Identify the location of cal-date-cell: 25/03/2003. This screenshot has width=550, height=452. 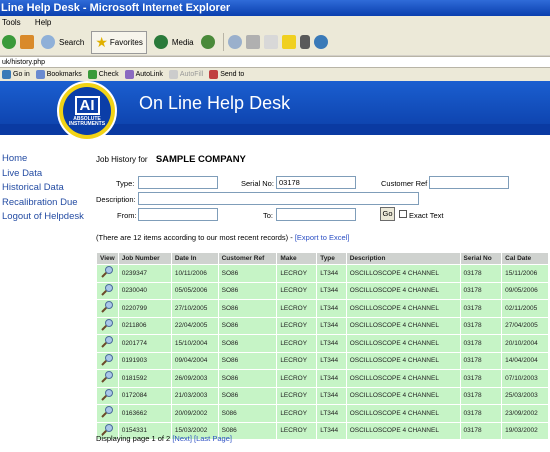
(525, 395).